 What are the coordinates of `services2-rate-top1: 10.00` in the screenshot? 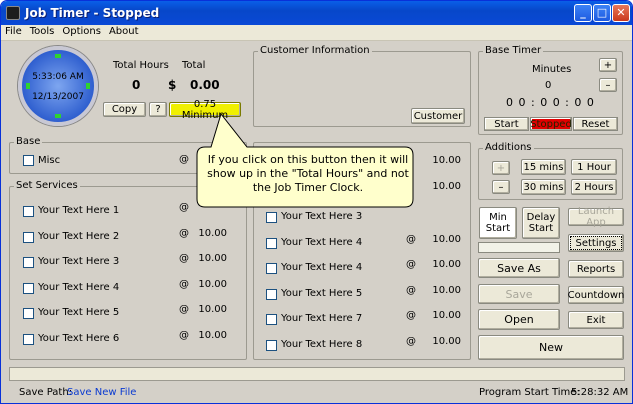 It's located at (446, 160).